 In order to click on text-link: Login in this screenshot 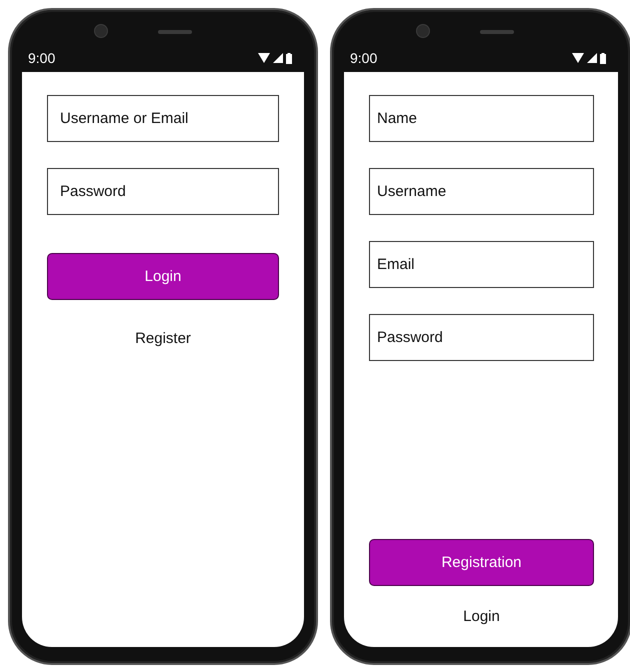, I will do `click(481, 616)`.